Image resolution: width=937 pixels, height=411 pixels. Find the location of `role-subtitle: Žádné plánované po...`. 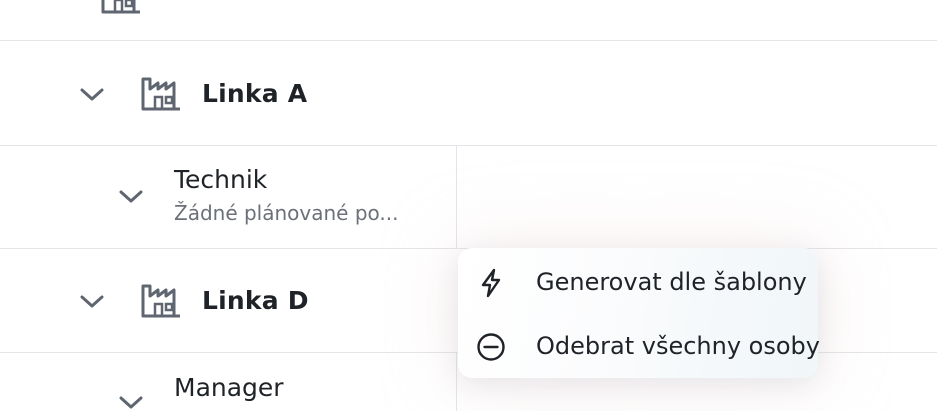

role-subtitle: Žádné plánované po... is located at coordinates (286, 213).